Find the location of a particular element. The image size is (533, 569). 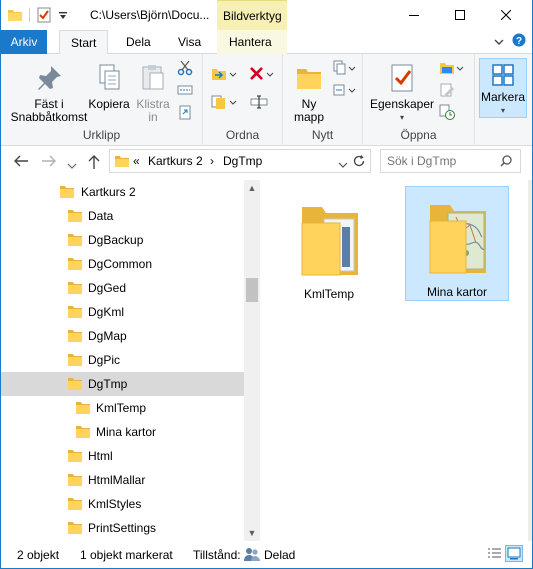

tab-start: Start is located at coordinates (84, 42).